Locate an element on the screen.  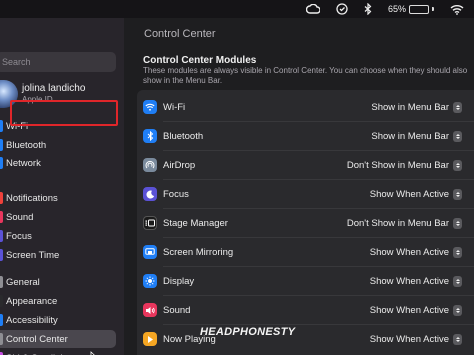
sidebar-item-label: General is located at coordinates (23, 282).